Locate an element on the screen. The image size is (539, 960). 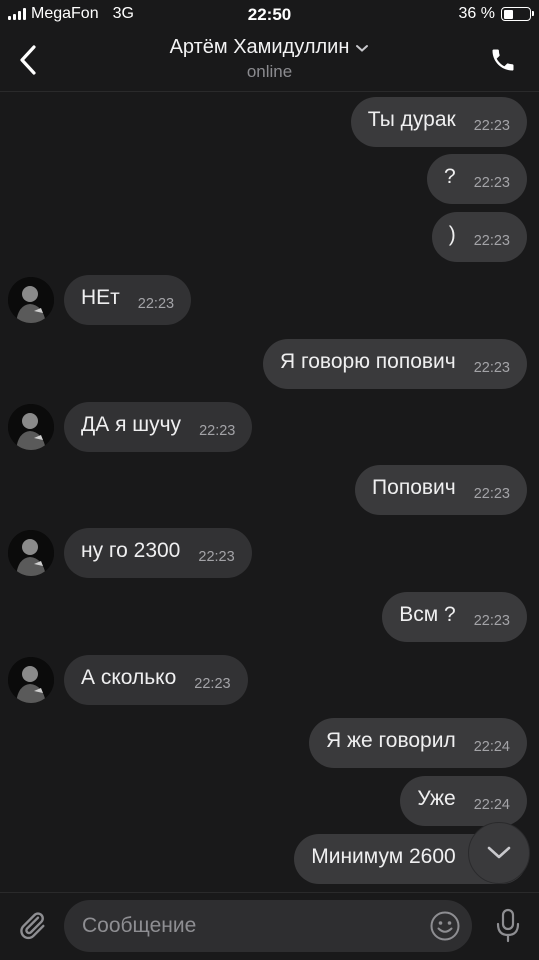
message-text: Я говорю попович is located at coordinates (368, 361).